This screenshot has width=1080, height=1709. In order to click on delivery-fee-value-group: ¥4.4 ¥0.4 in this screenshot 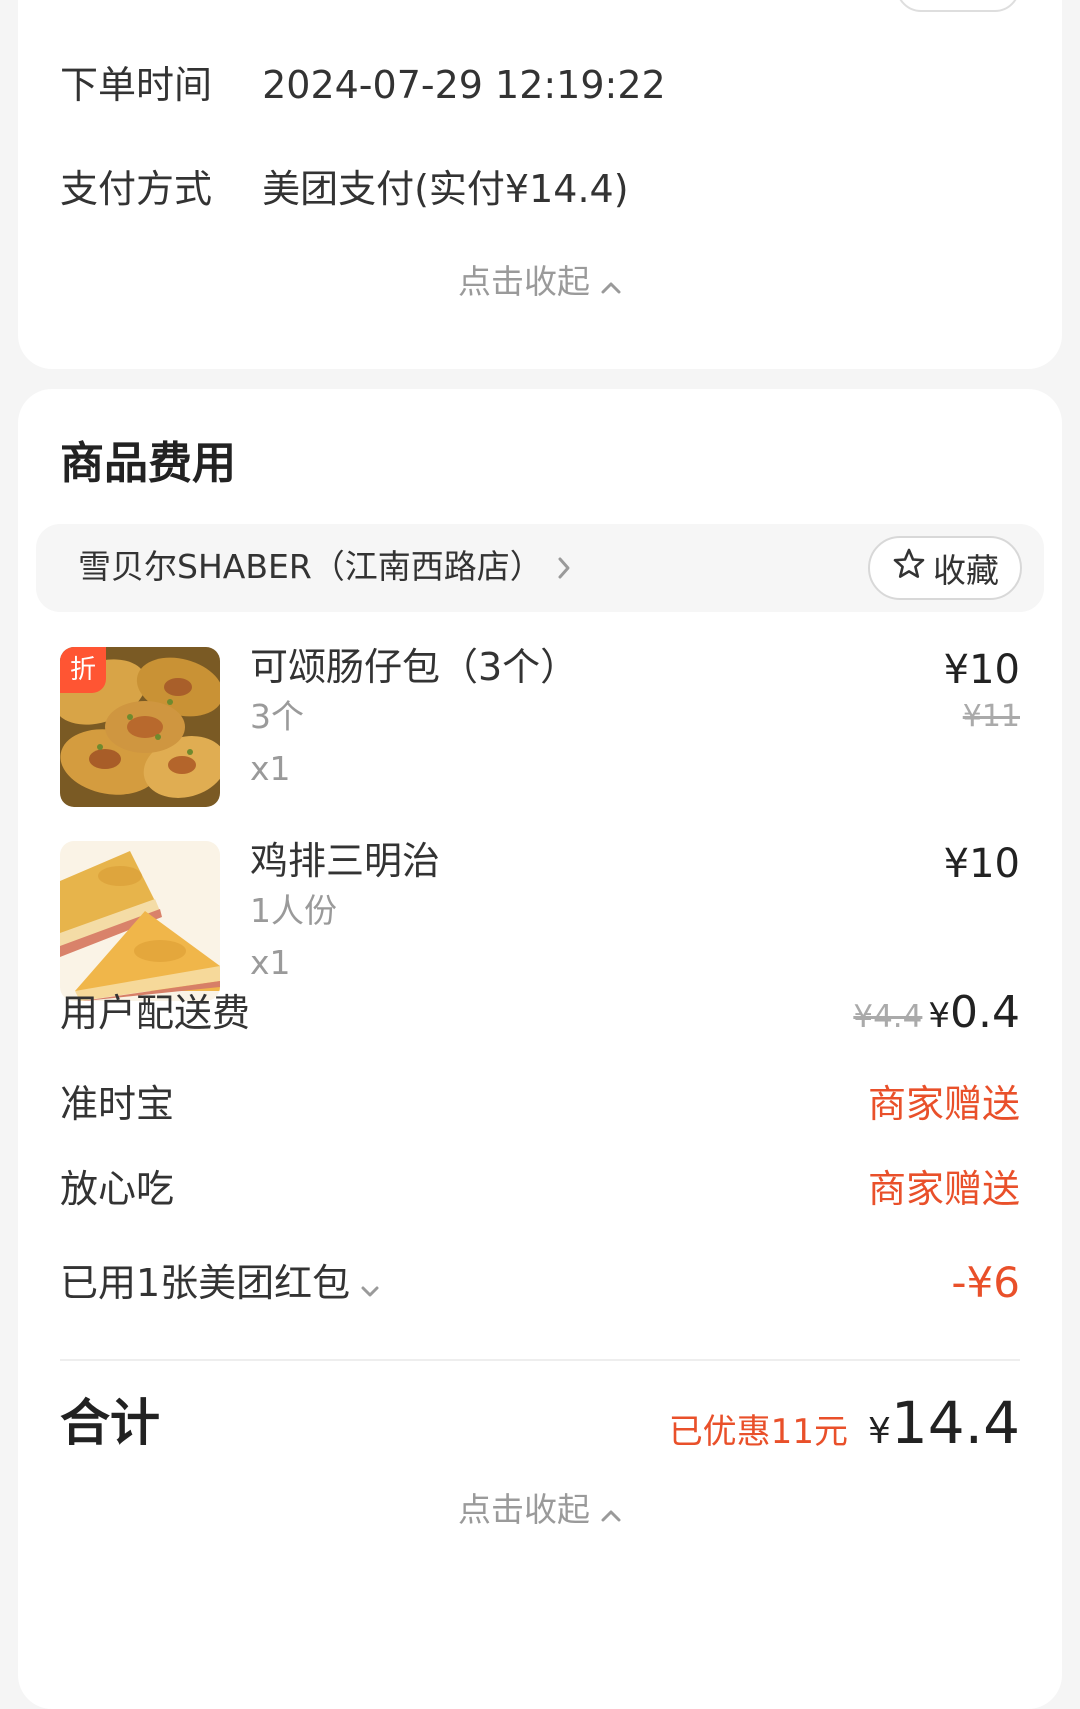, I will do `click(936, 1017)`.